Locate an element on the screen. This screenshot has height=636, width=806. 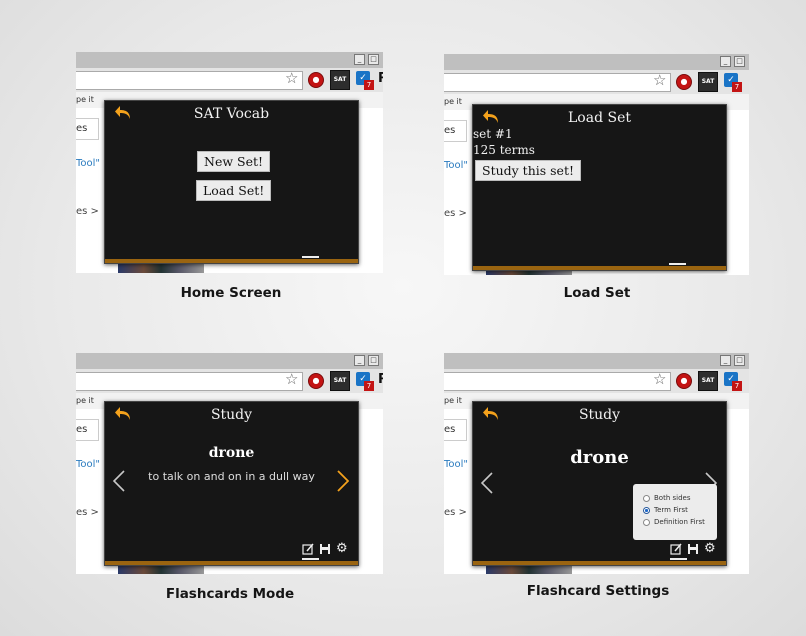
radio-term-first is located at coordinates (646, 510).